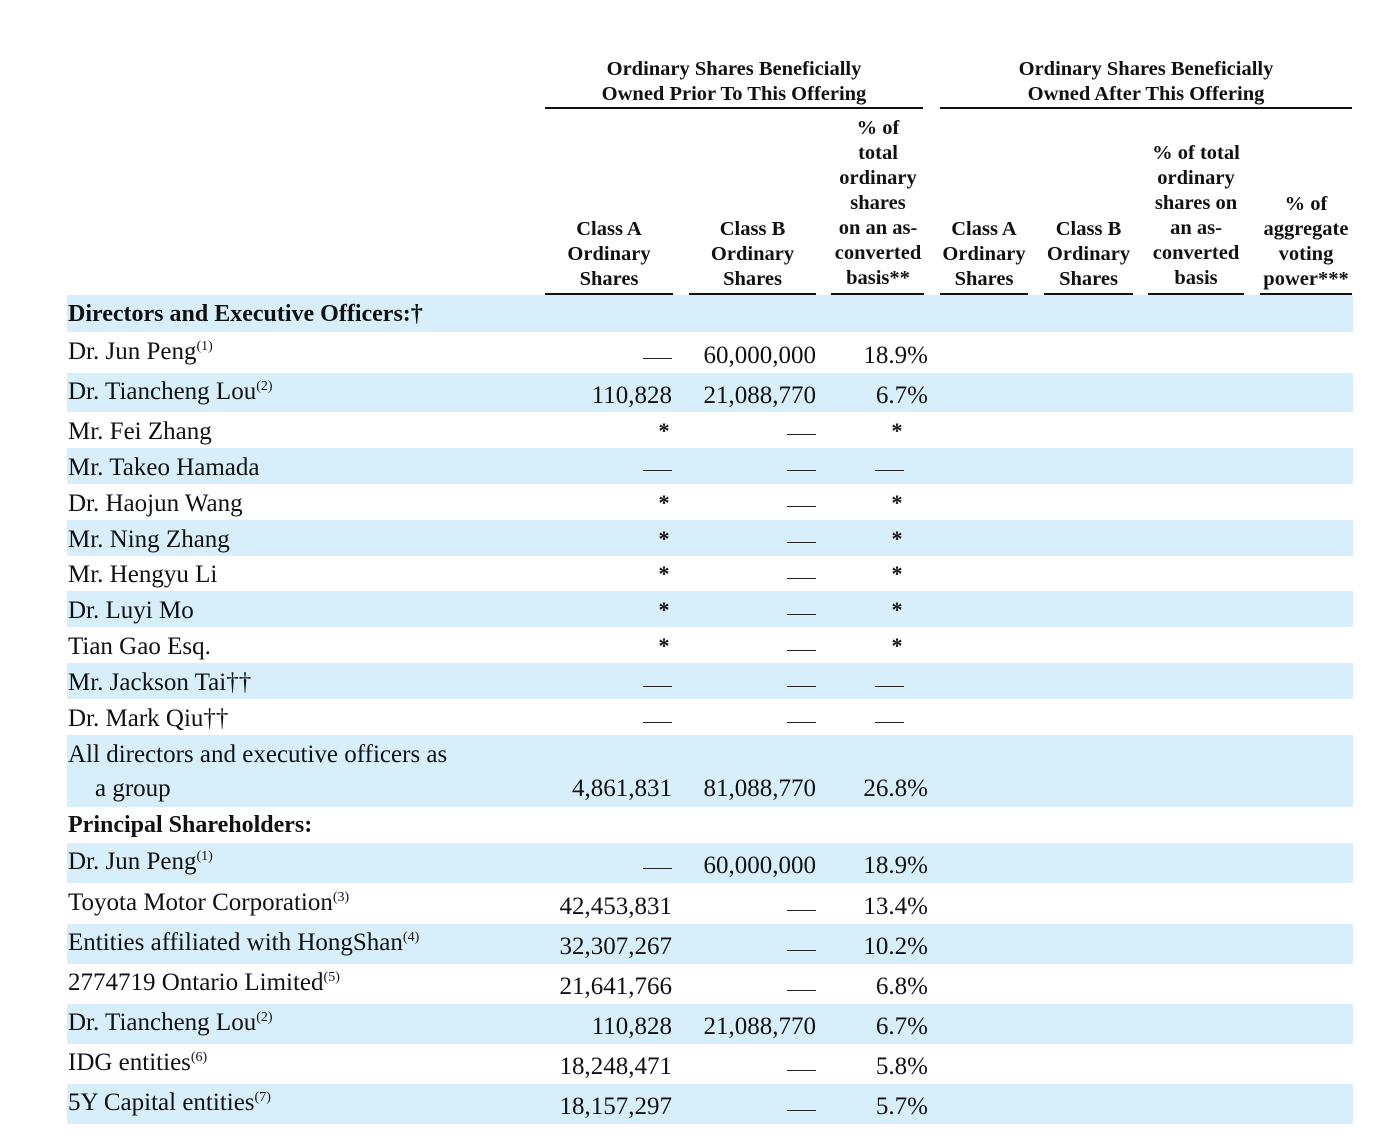 Image resolution: width=1399 pixels, height=1144 pixels. I want to click on column-header-class-a-before: Class A Ordinary Shares, so click(609, 254).